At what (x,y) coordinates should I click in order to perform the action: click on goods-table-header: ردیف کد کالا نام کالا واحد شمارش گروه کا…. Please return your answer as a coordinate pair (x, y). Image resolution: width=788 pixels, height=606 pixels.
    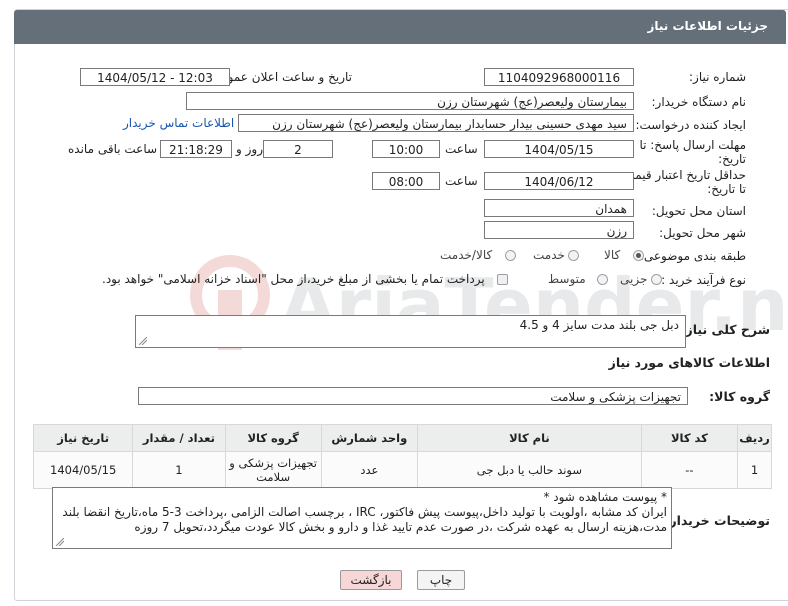
    Looking at the image, I should click on (402, 438).